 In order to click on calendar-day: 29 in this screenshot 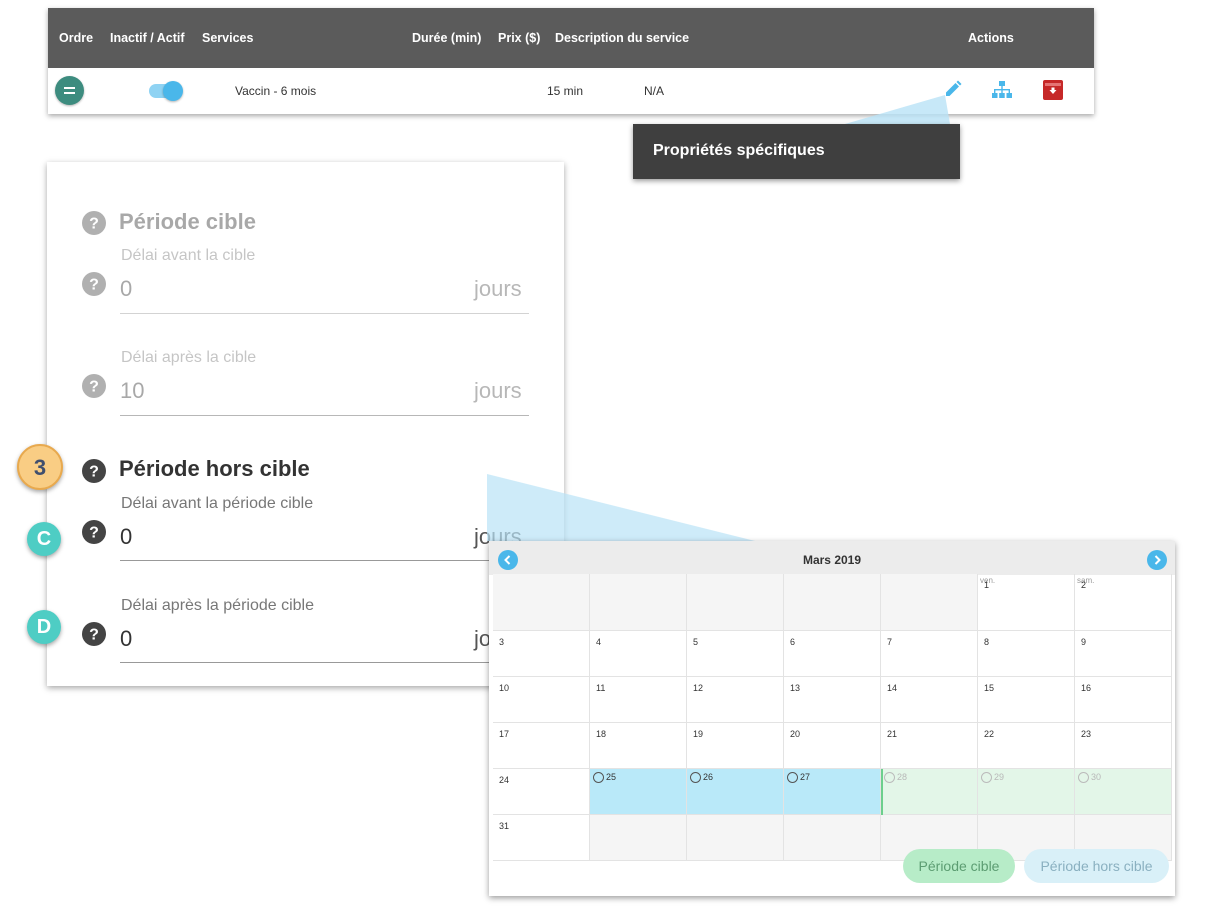, I will do `click(1026, 792)`.